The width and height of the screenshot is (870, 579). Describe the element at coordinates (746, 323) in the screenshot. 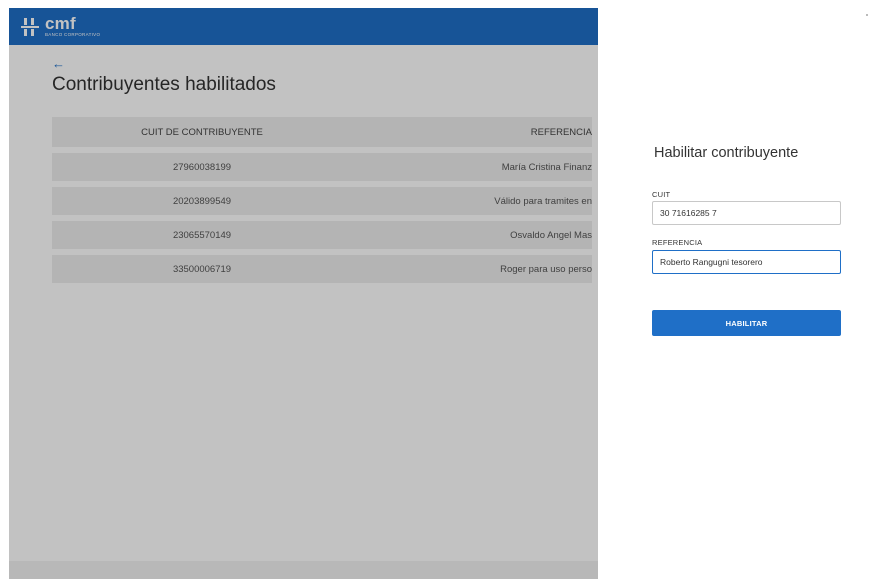

I see `habilitar-button: HABILITAR` at that location.